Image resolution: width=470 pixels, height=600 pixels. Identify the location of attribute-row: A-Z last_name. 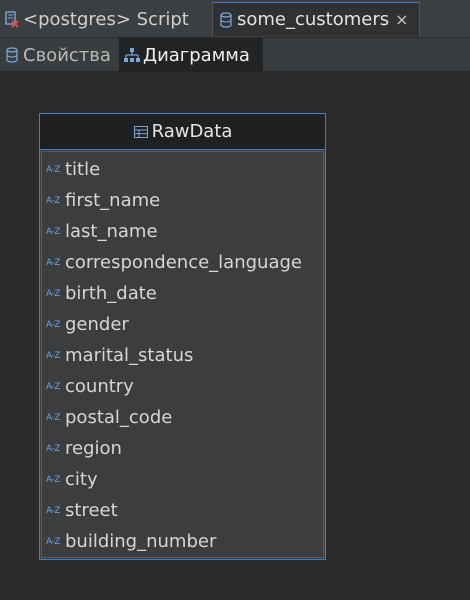
(102, 231).